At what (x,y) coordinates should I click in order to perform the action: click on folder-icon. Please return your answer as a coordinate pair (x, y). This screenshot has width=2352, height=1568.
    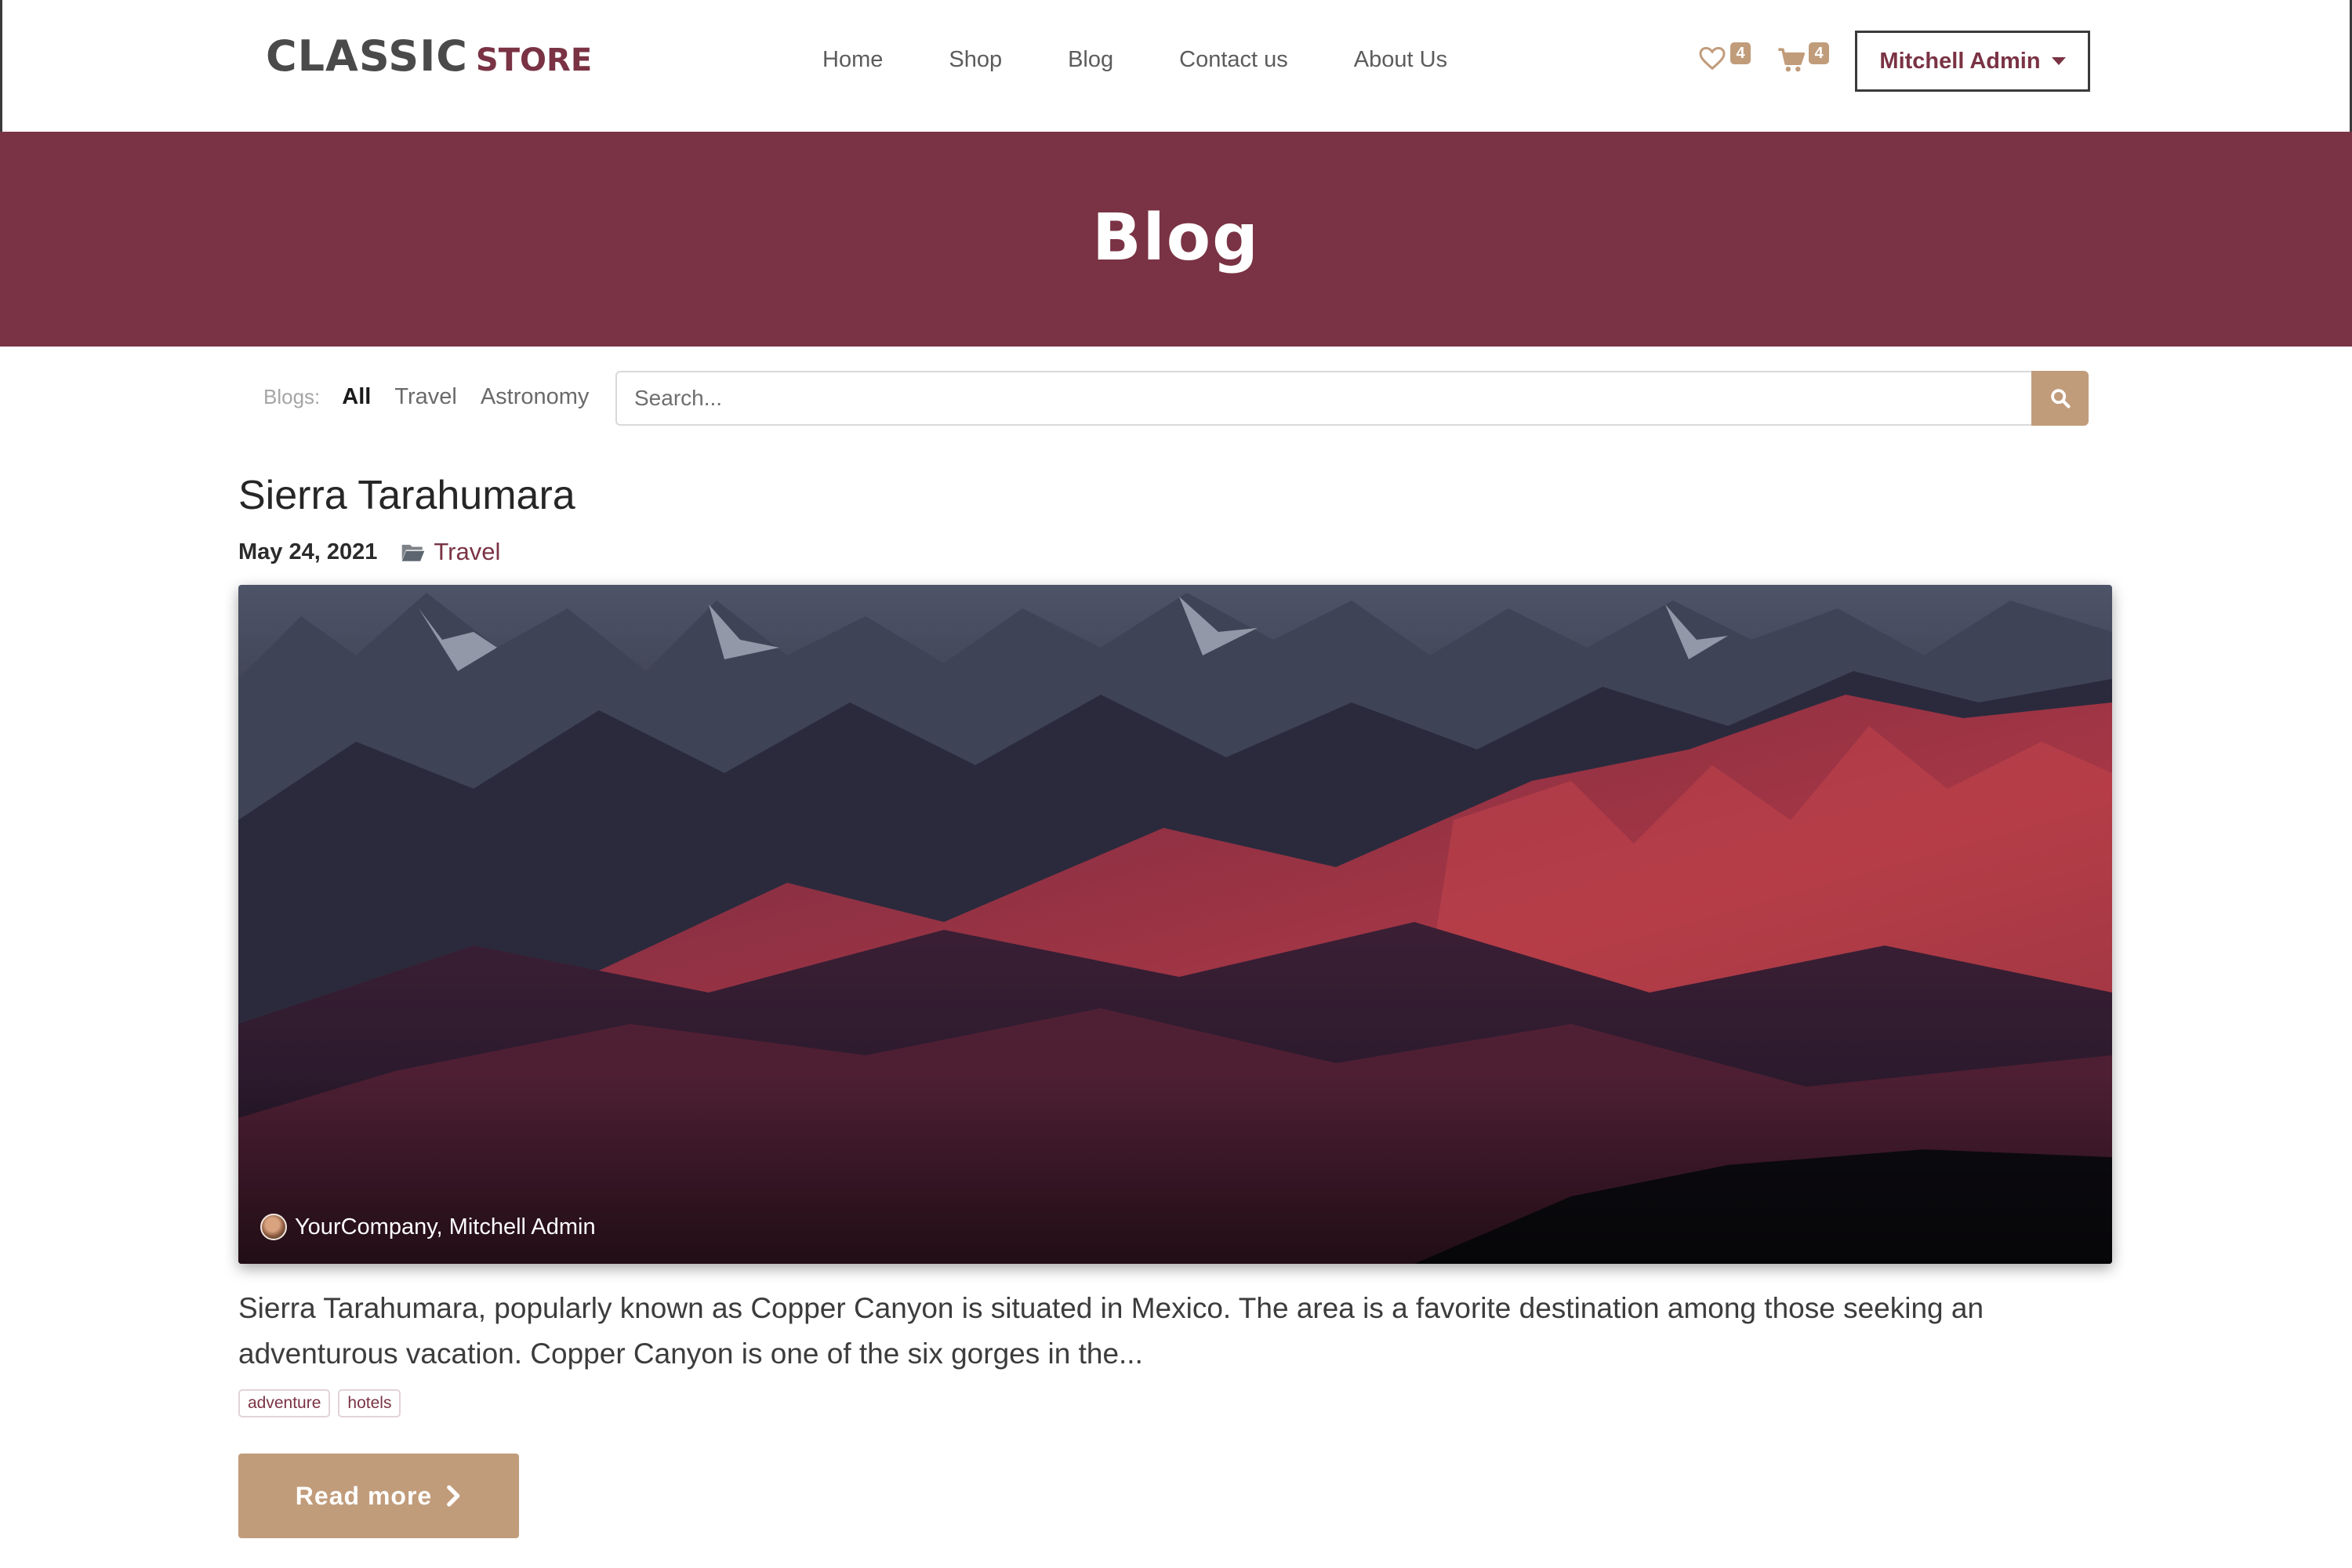
    Looking at the image, I should click on (413, 552).